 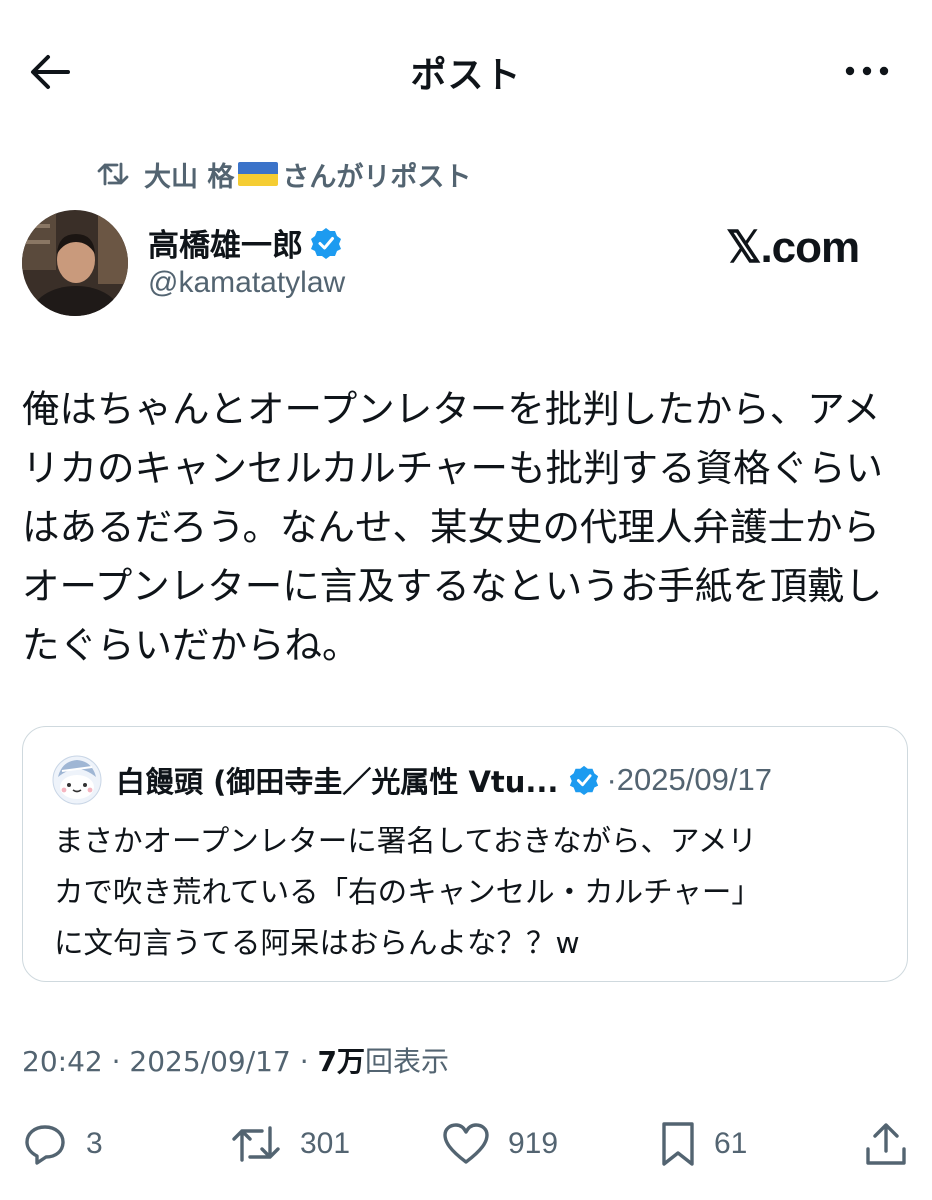 I want to click on views-count: 7万, so click(x=341, y=1061).